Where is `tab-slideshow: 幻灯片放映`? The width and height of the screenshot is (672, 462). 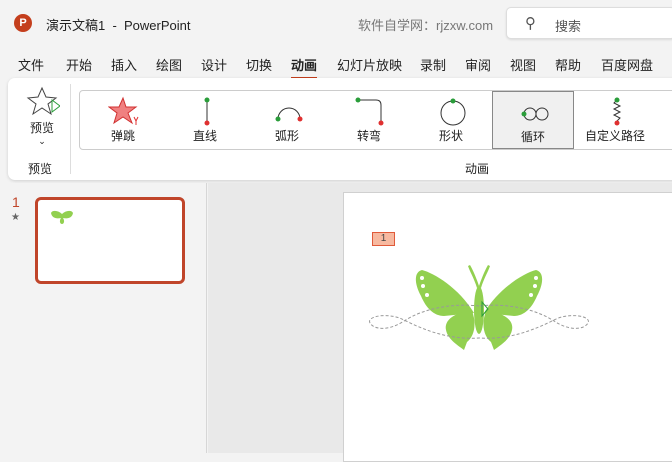 tab-slideshow: 幻灯片放映 is located at coordinates (369, 64).